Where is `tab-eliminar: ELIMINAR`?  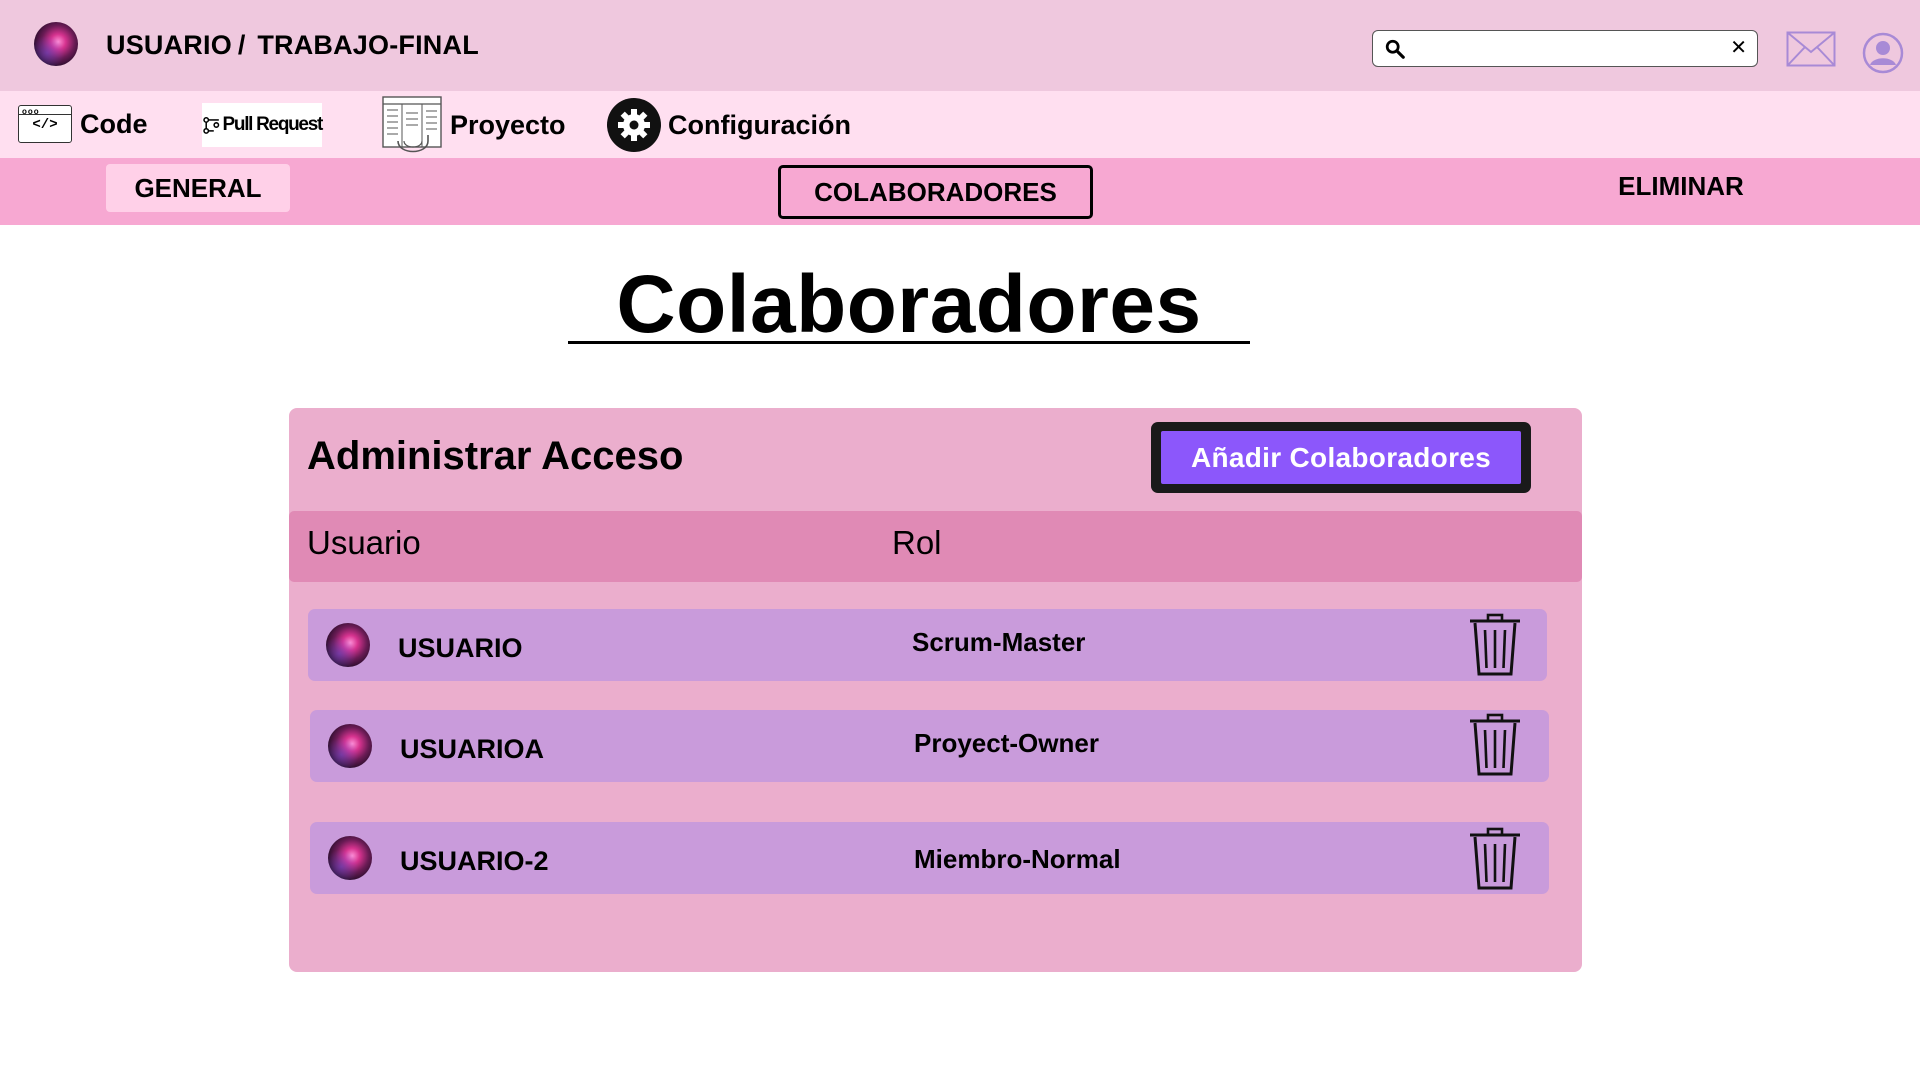 tab-eliminar: ELIMINAR is located at coordinates (1681, 186).